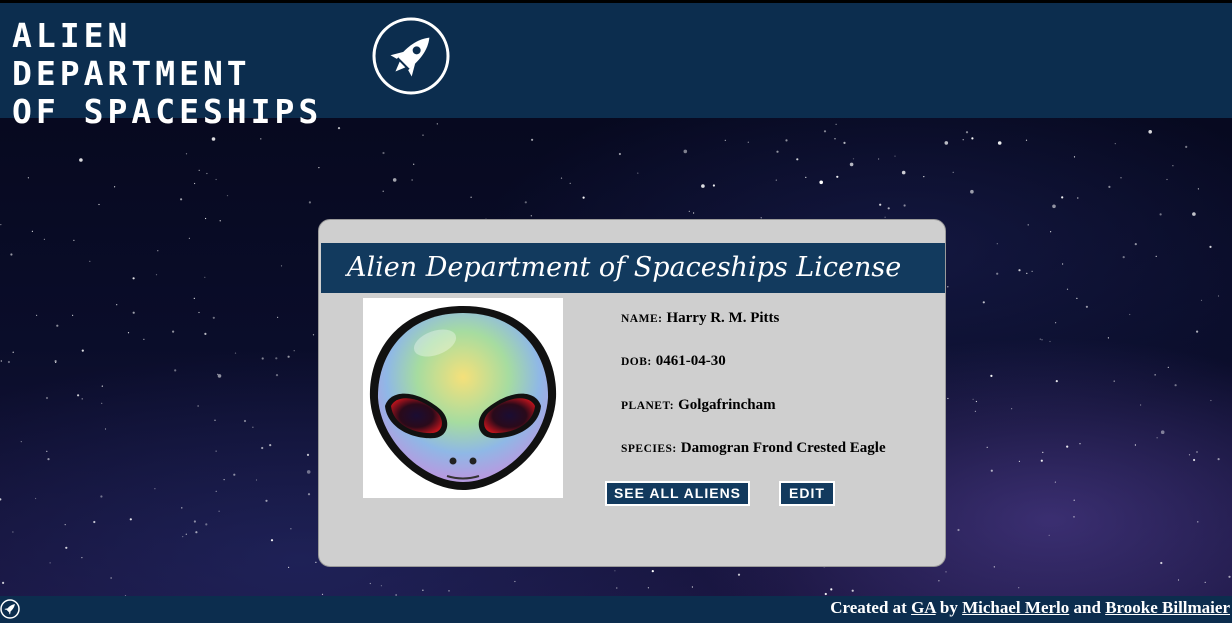  Describe the element at coordinates (923, 607) in the screenshot. I see `ga-link: GA` at that location.